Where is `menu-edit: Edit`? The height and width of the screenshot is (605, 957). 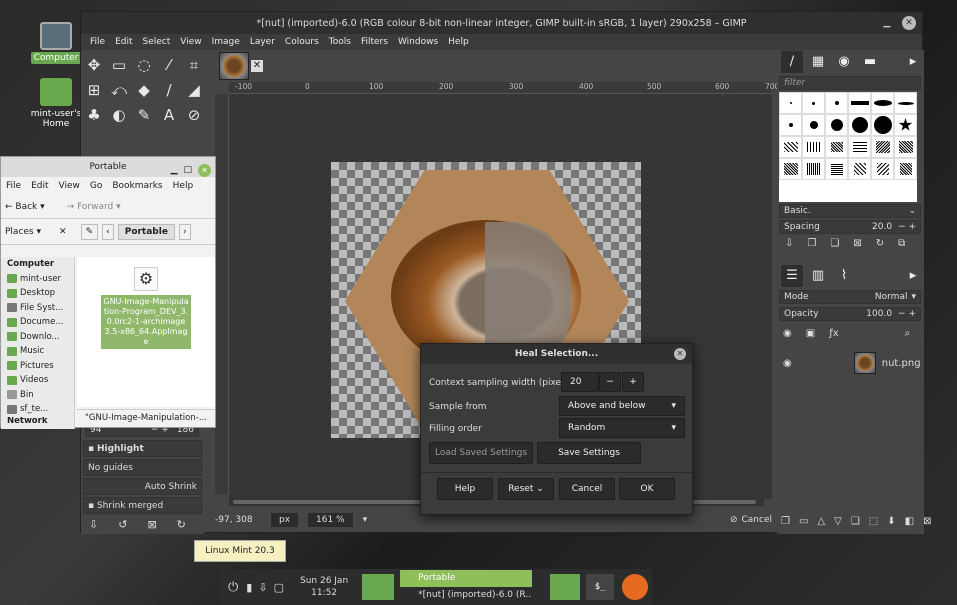 menu-edit: Edit is located at coordinates (39, 186).